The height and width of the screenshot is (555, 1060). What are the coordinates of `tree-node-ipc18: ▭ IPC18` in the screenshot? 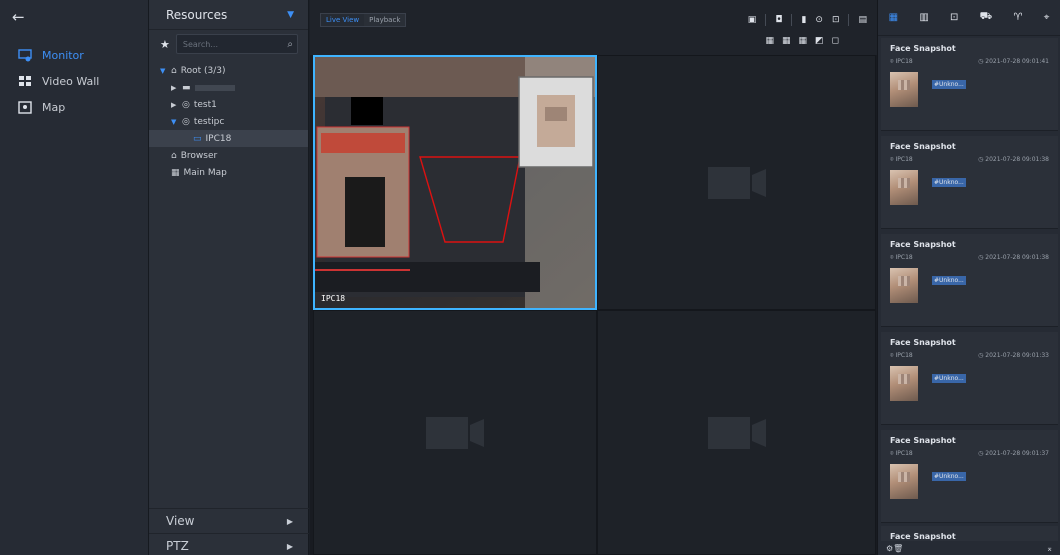 It's located at (228, 138).